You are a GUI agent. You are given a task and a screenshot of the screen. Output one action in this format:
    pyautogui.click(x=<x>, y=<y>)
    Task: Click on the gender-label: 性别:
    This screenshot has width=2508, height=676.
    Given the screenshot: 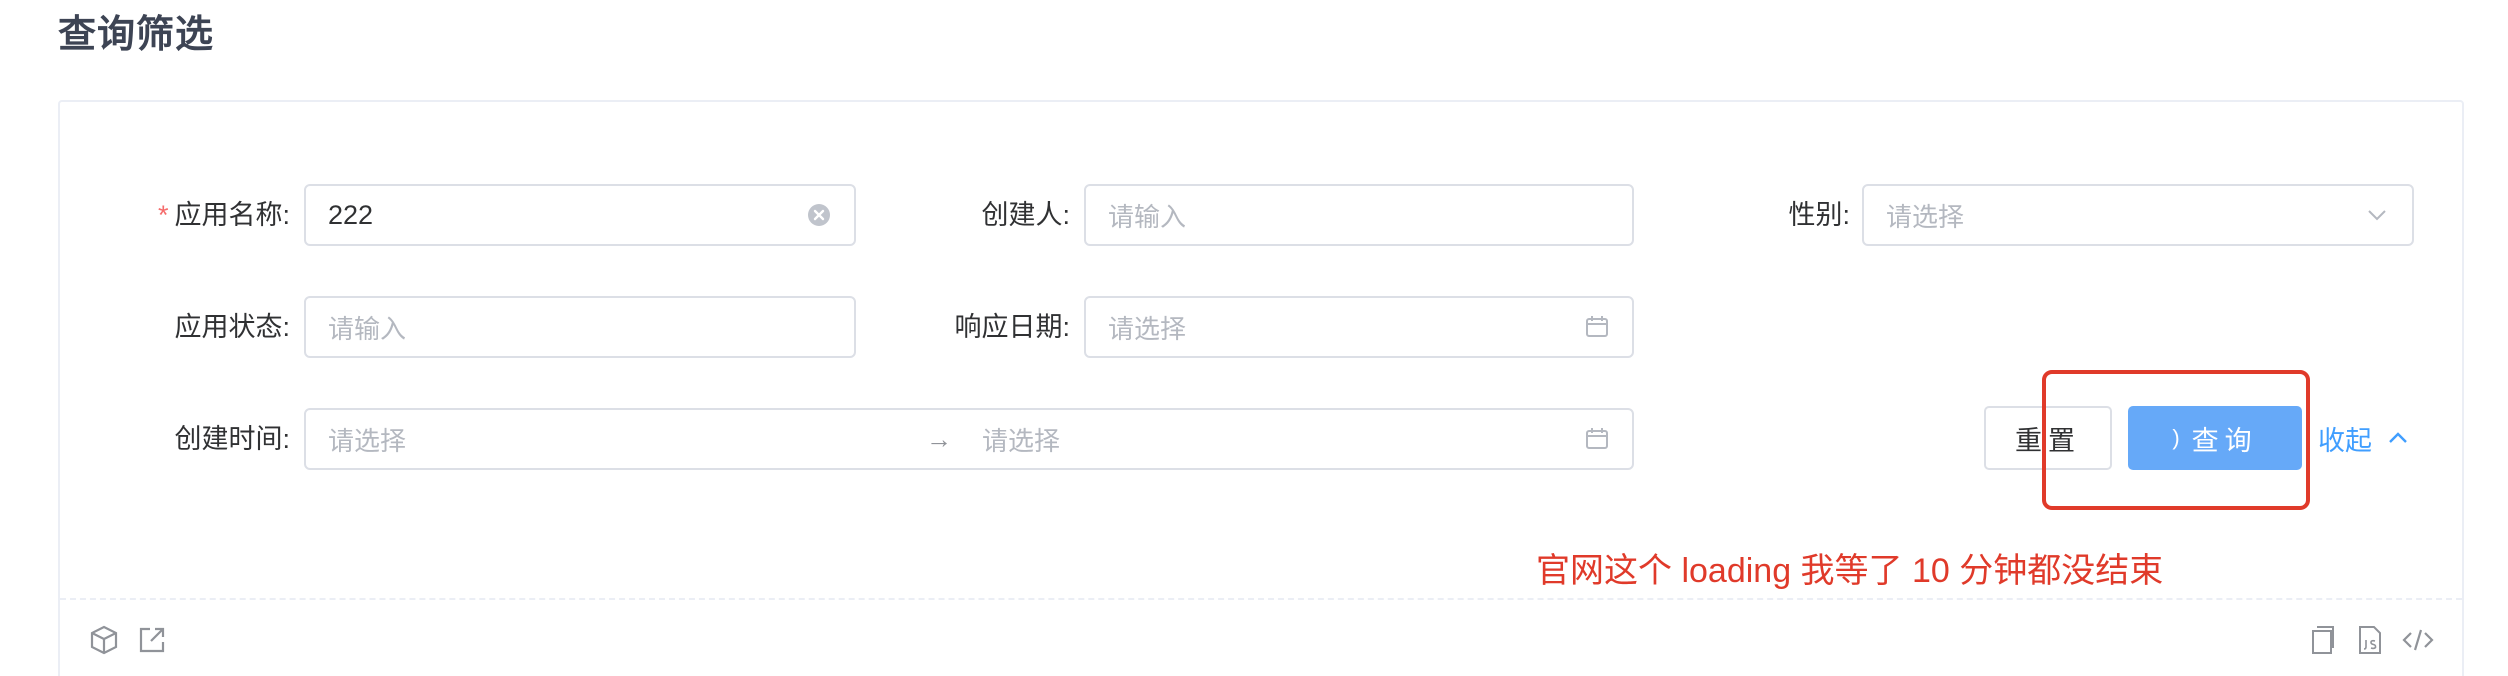 What is the action you would take?
    pyautogui.click(x=1819, y=215)
    